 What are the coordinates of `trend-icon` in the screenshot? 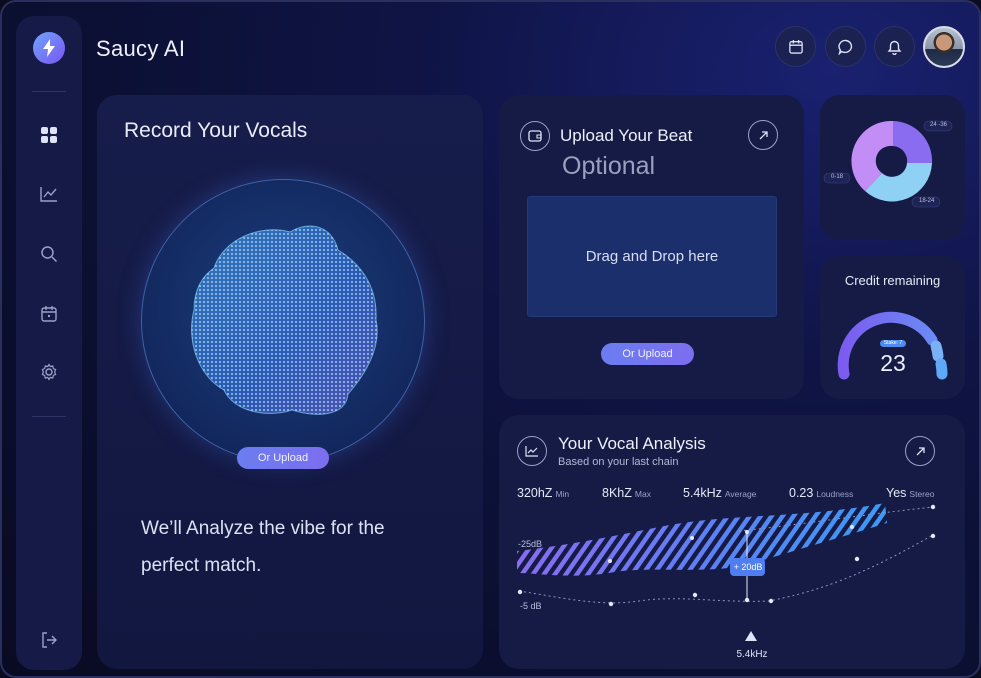 It's located at (49, 194).